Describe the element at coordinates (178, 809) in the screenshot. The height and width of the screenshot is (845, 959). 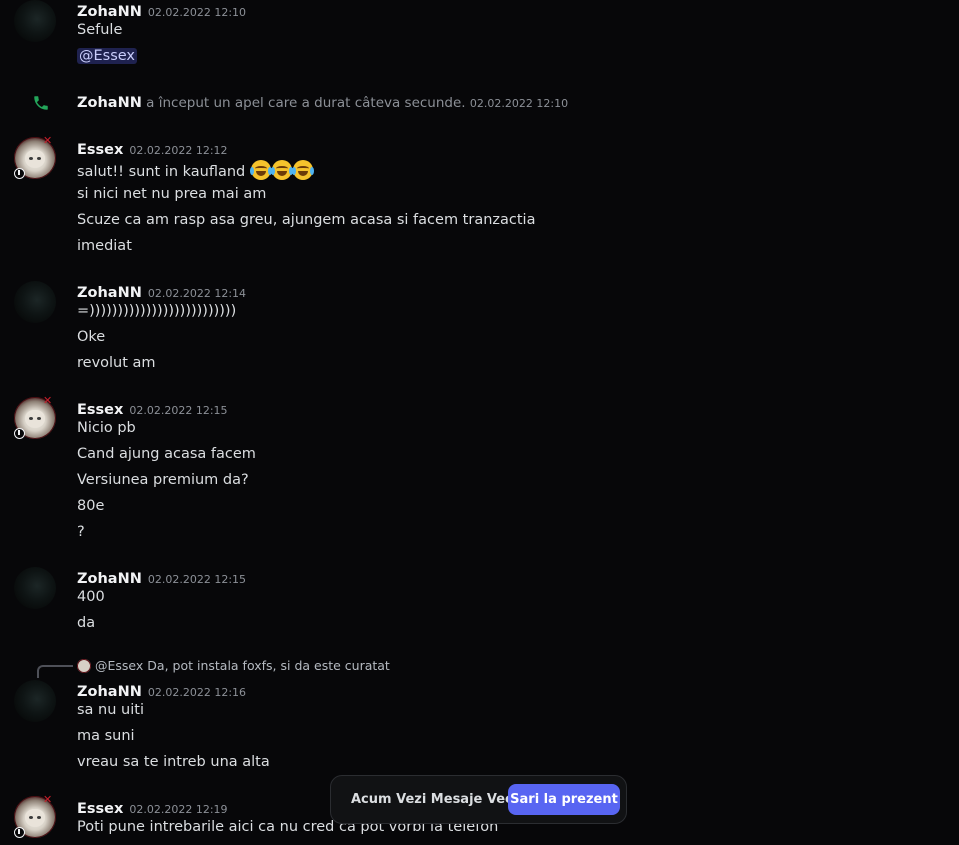
I see `timestamp: 02.02.2022 12:19` at that location.